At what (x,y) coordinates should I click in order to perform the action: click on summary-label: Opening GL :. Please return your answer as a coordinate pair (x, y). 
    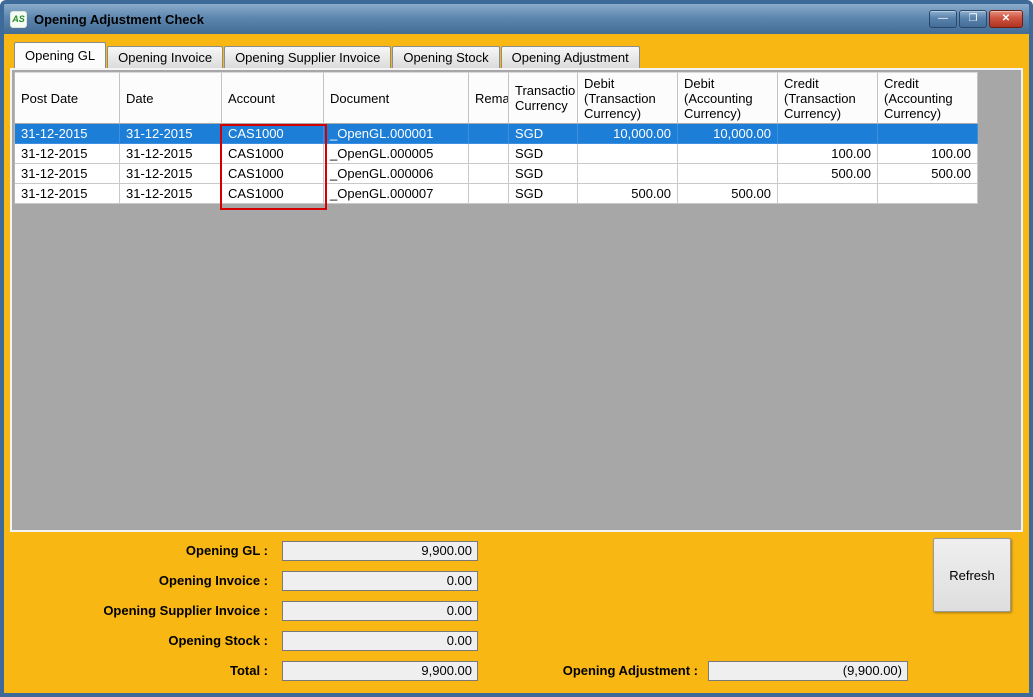
    Looking at the image, I should click on (226, 550).